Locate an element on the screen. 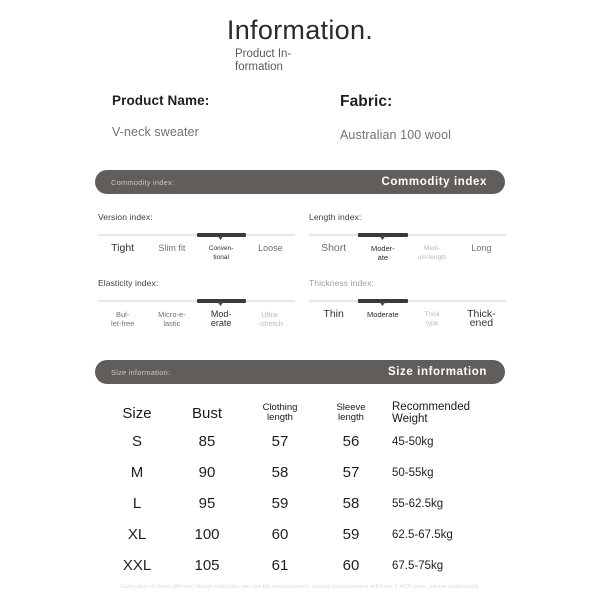 The image size is (600, 600). cell-clothing: 60 is located at coordinates (280, 534).